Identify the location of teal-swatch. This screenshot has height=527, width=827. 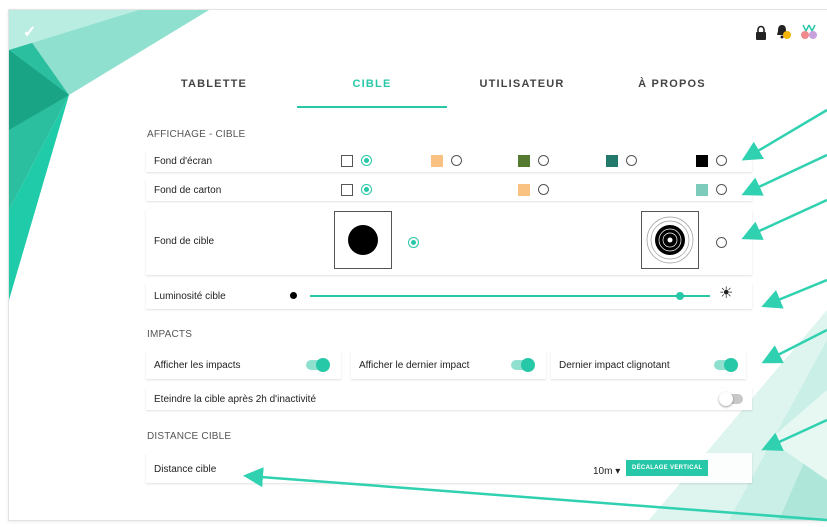
(612, 161).